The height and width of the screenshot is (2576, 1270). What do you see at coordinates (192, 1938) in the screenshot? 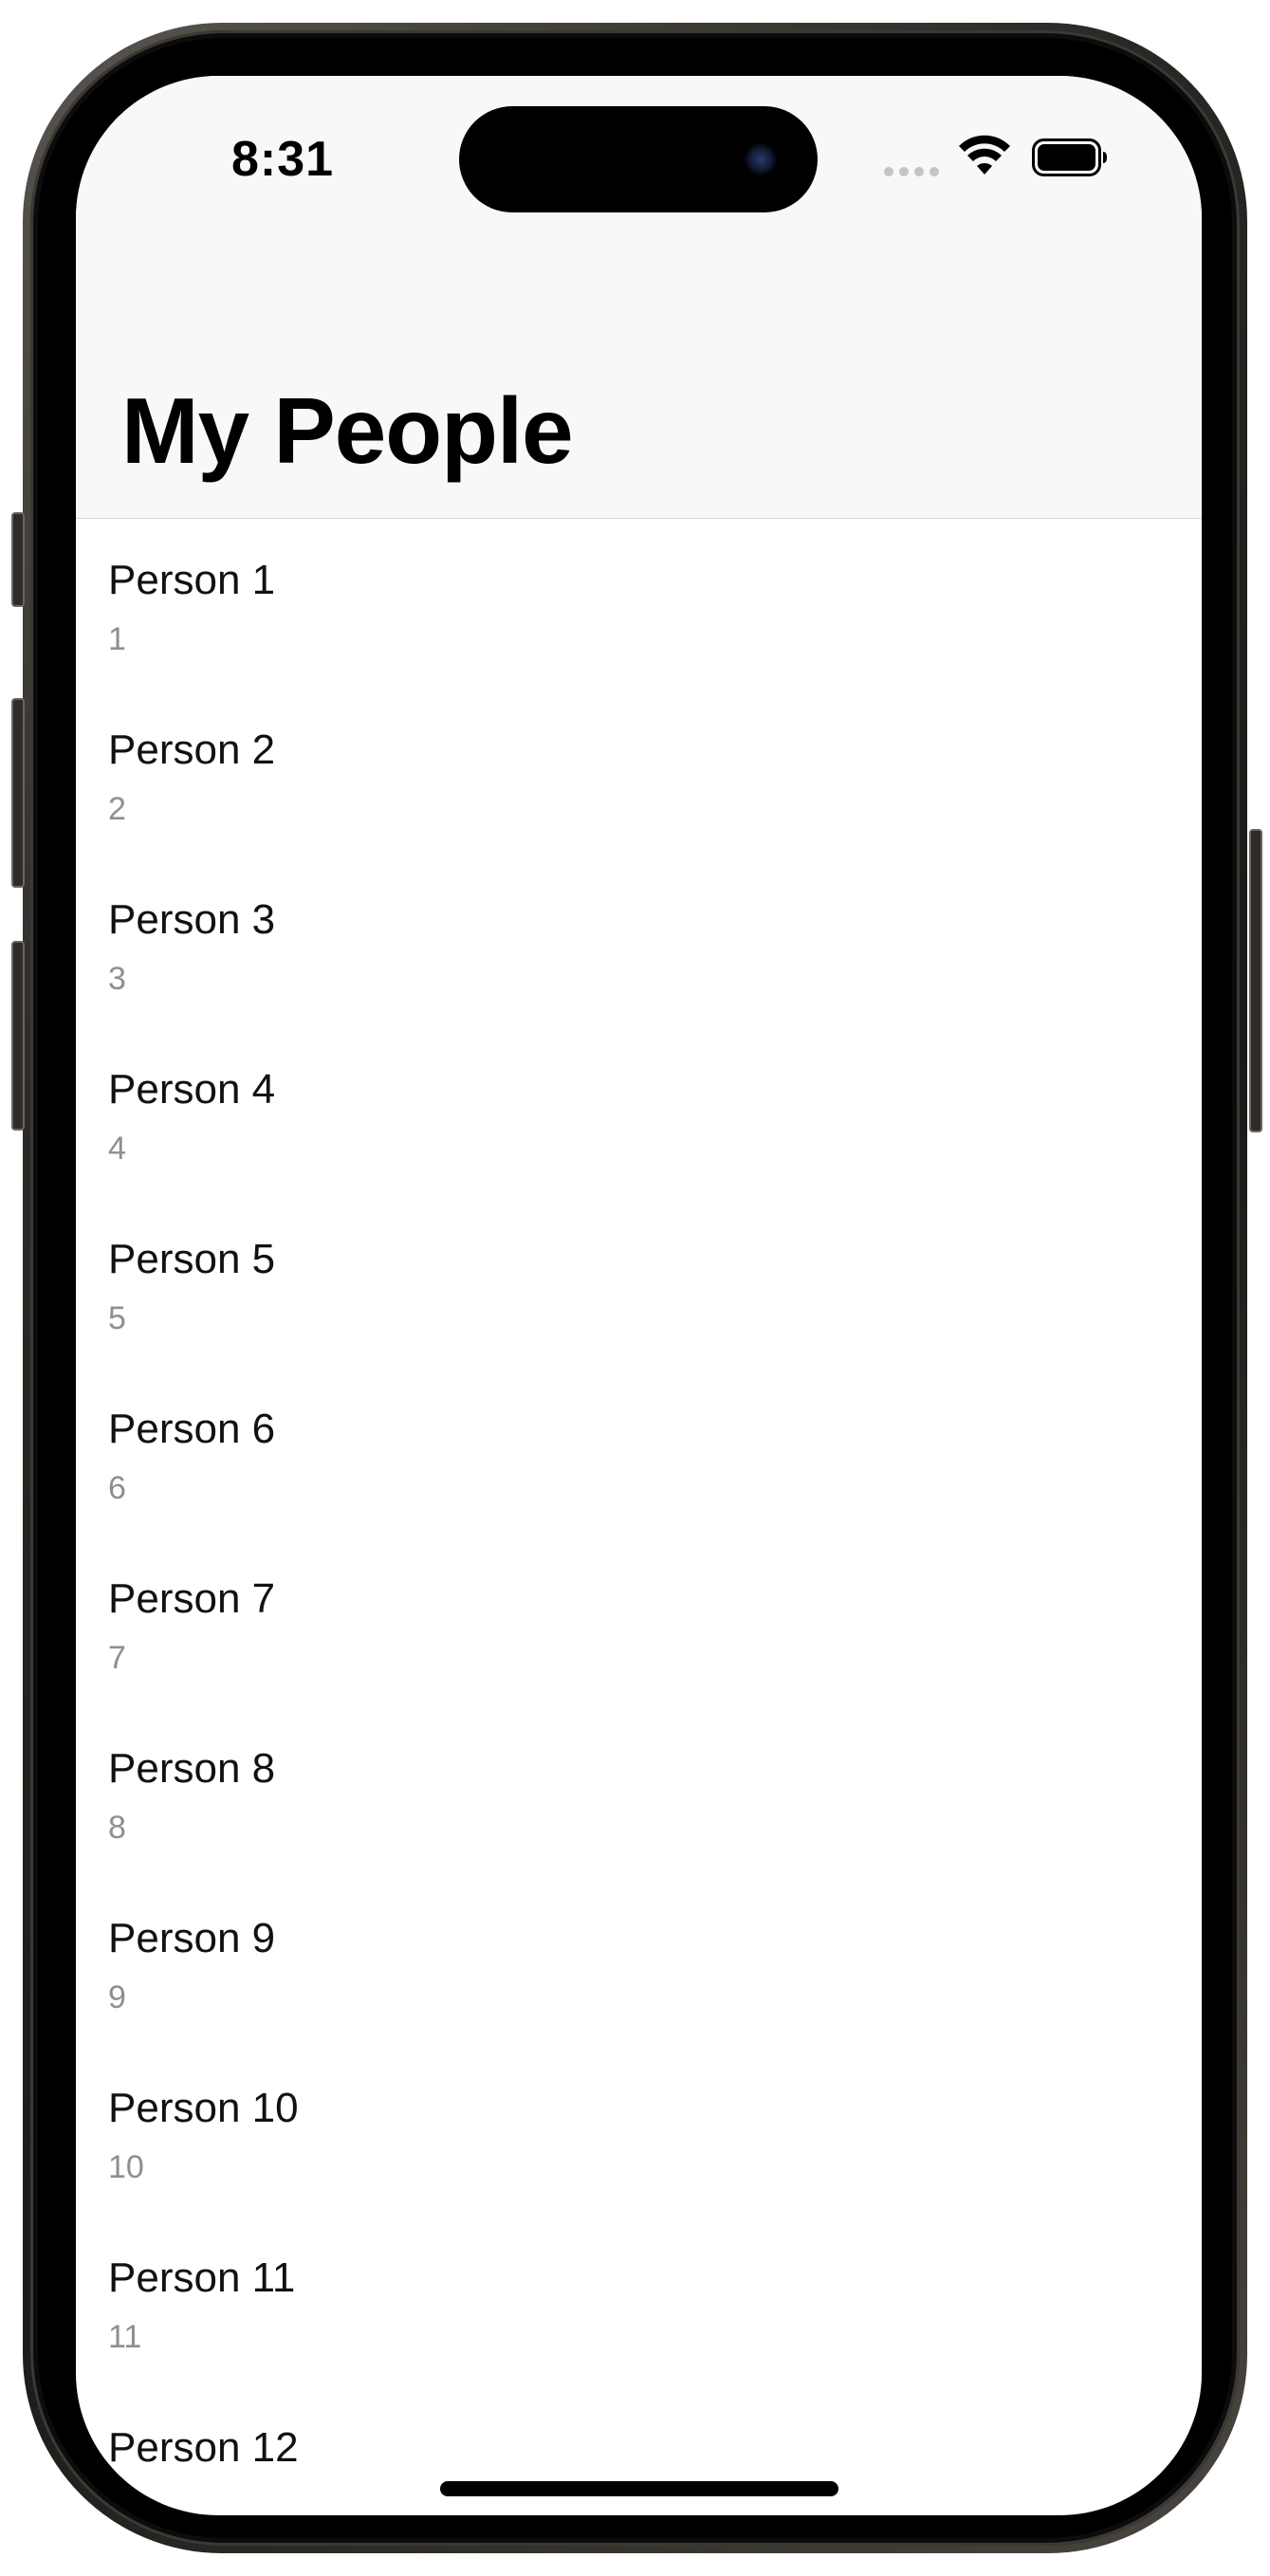
I see `person-name: Person 9` at bounding box center [192, 1938].